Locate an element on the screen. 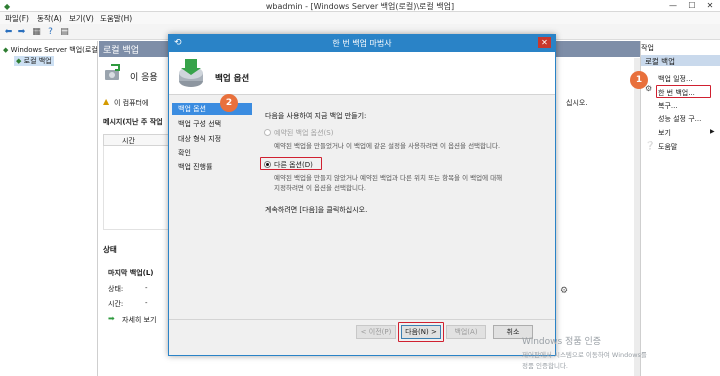 Image resolution: width=720 pixels, height=376 pixels. scheduled-options-radio is located at coordinates (267, 132).